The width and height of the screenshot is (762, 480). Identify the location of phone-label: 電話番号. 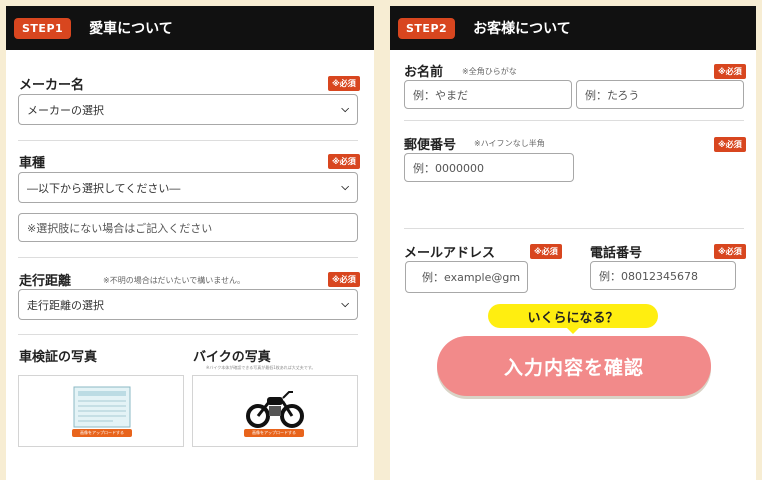
(616, 253).